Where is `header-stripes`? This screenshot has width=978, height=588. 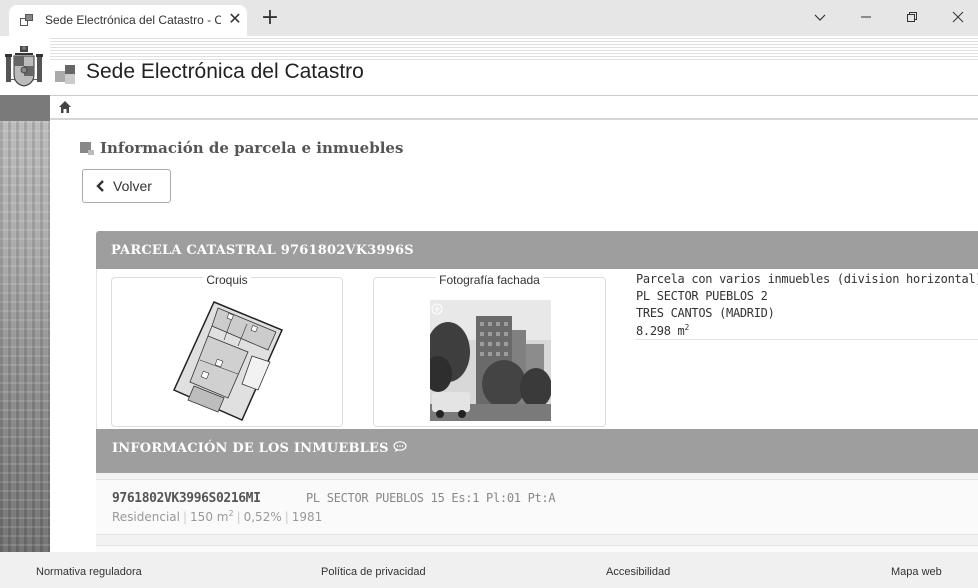
header-stripes is located at coordinates (489, 48).